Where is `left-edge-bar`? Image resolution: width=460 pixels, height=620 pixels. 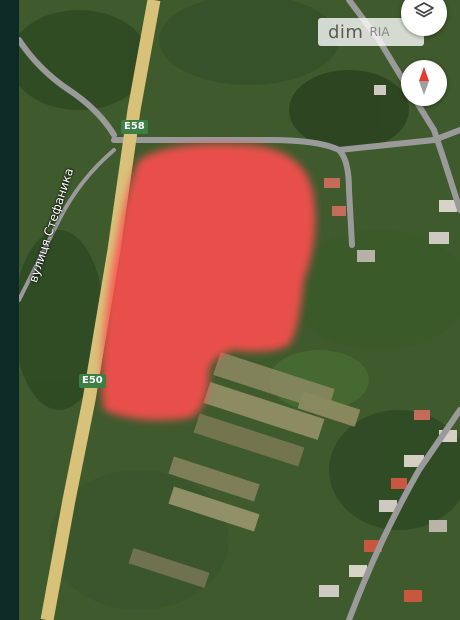 left-edge-bar is located at coordinates (9, 310).